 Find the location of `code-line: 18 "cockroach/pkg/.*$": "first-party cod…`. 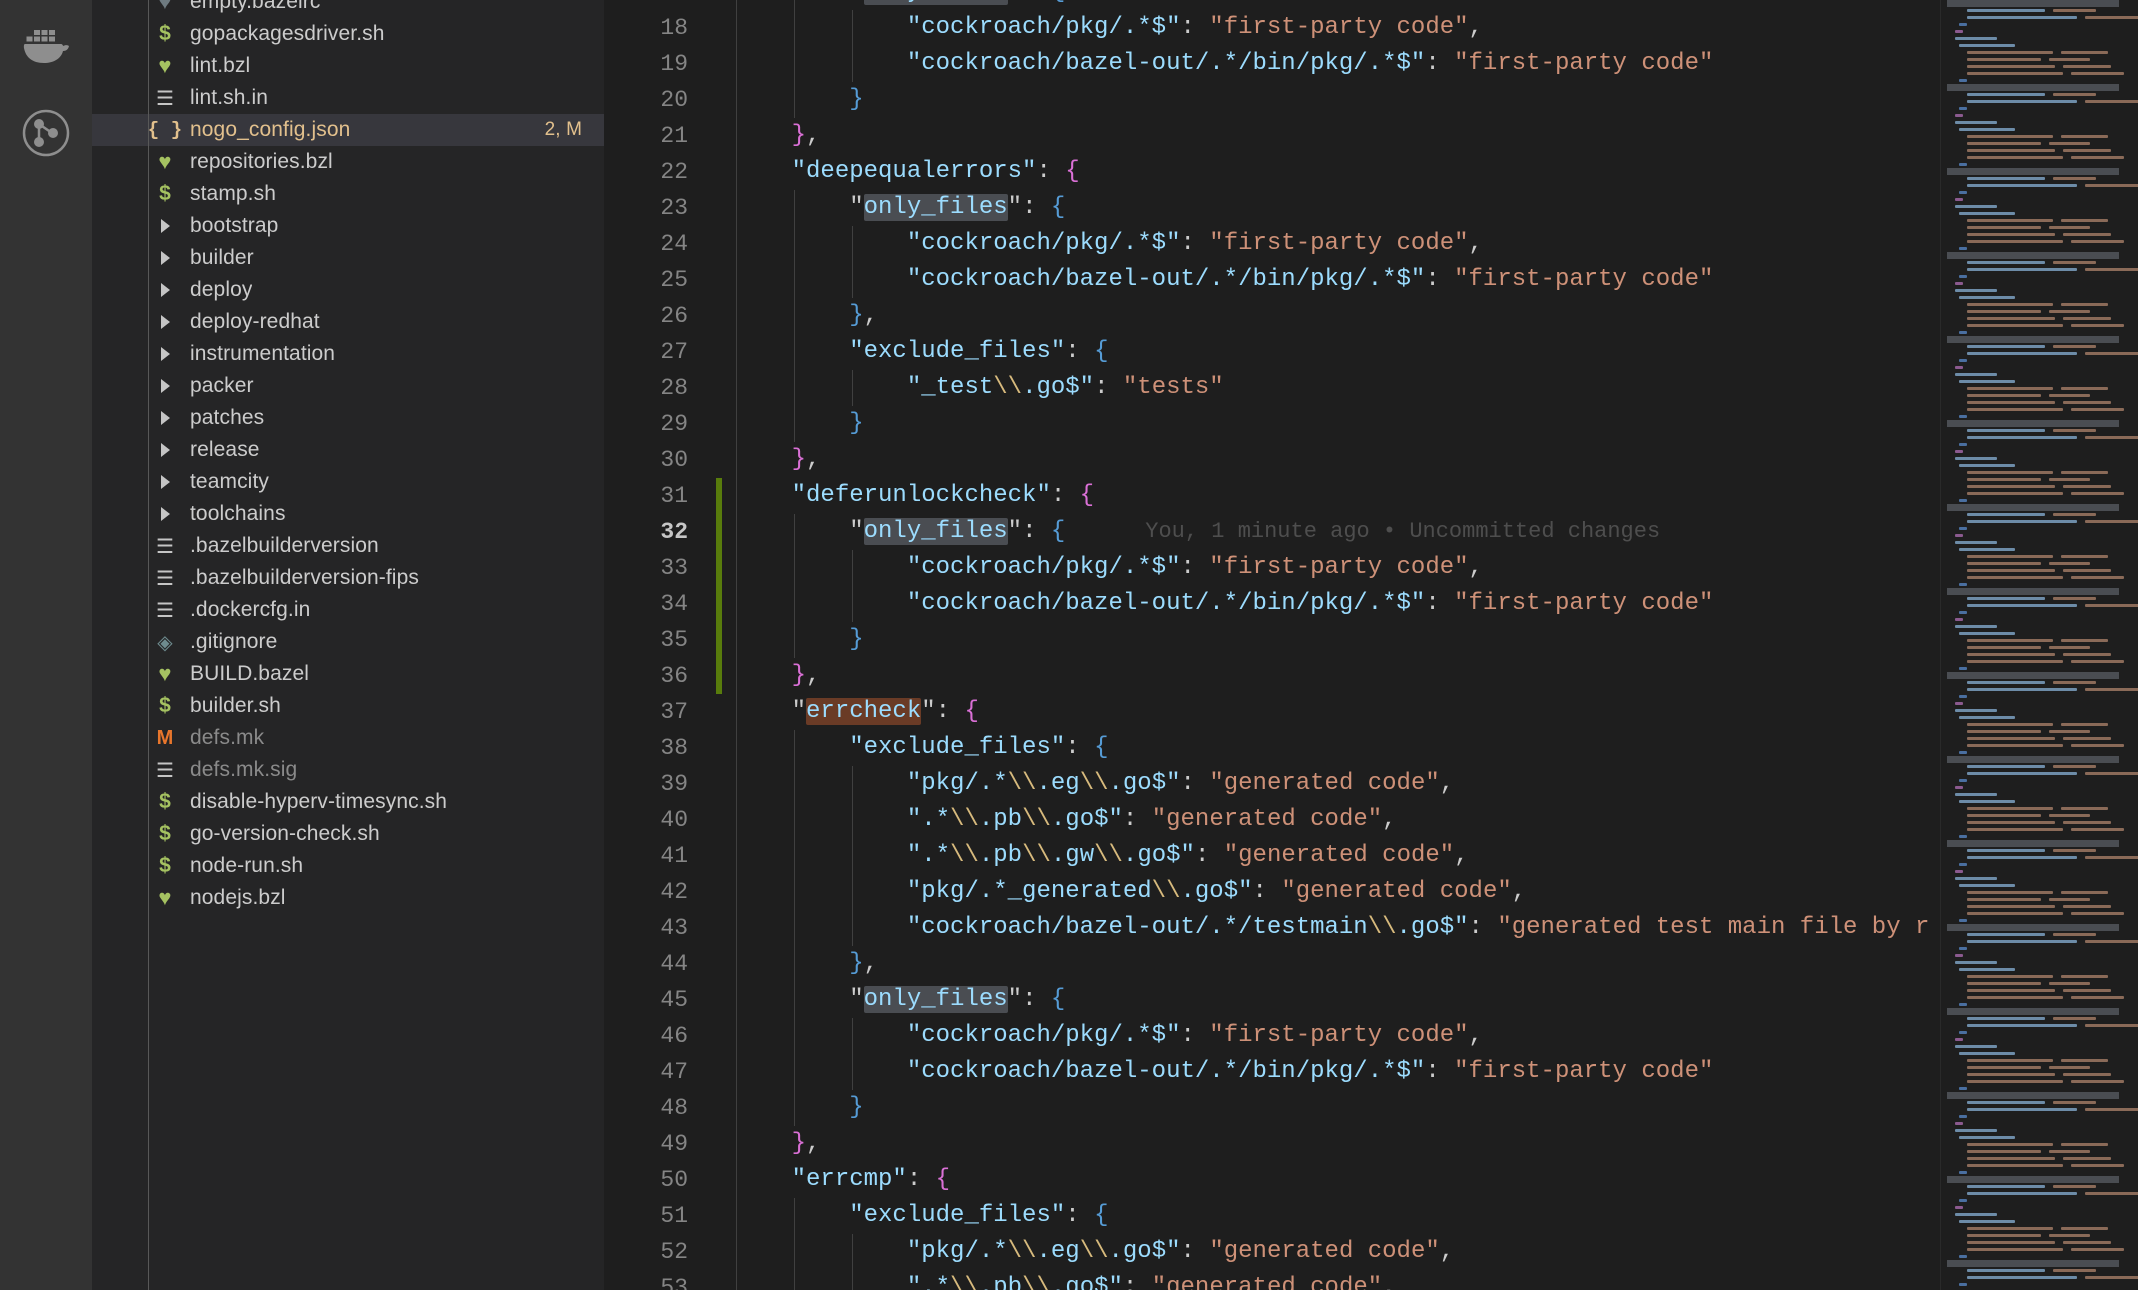

code-line: 18 "cockroach/pkg/.*$": "first-party cod… is located at coordinates (1371, 28).